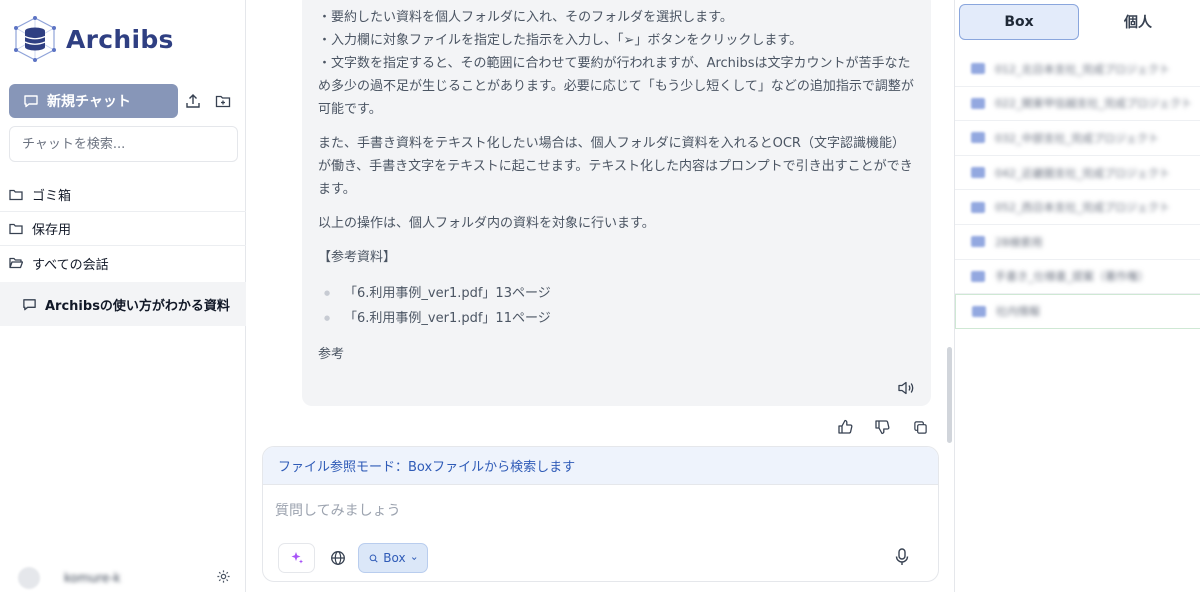 The image size is (1200, 592). Describe the element at coordinates (92, 578) in the screenshot. I see `user-name: komure-k` at that location.